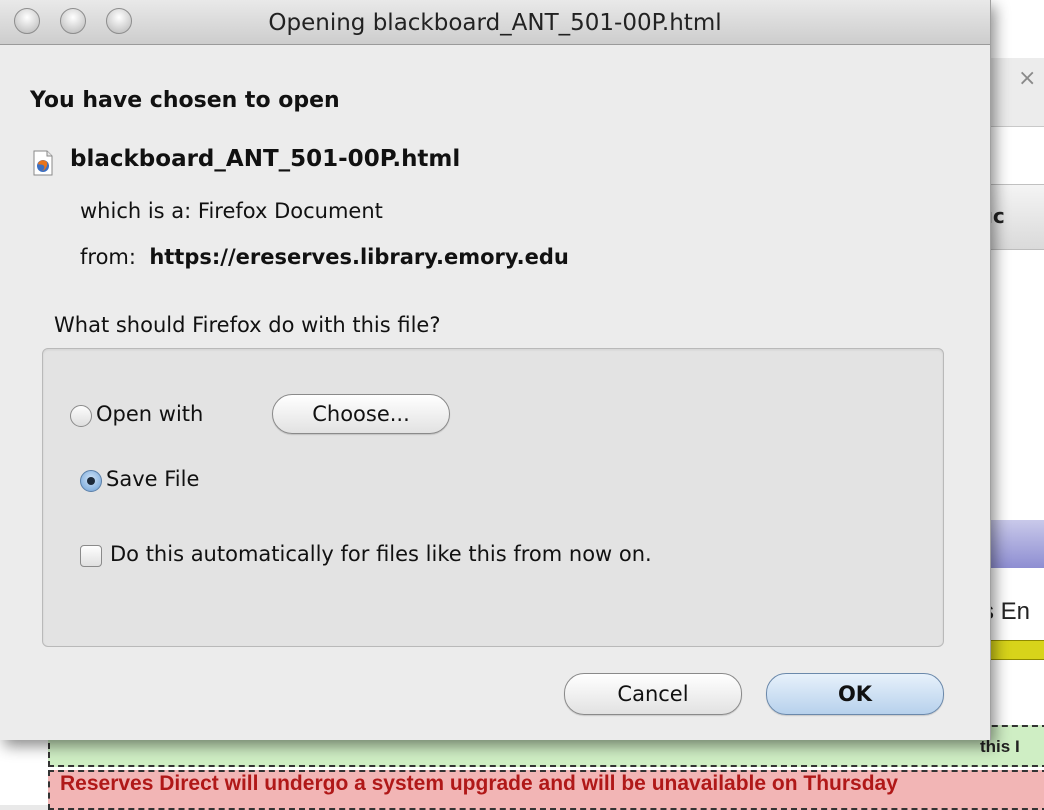 The image size is (1044, 810). Describe the element at coordinates (91, 556) in the screenshot. I see `auto-action-checkbox` at that location.